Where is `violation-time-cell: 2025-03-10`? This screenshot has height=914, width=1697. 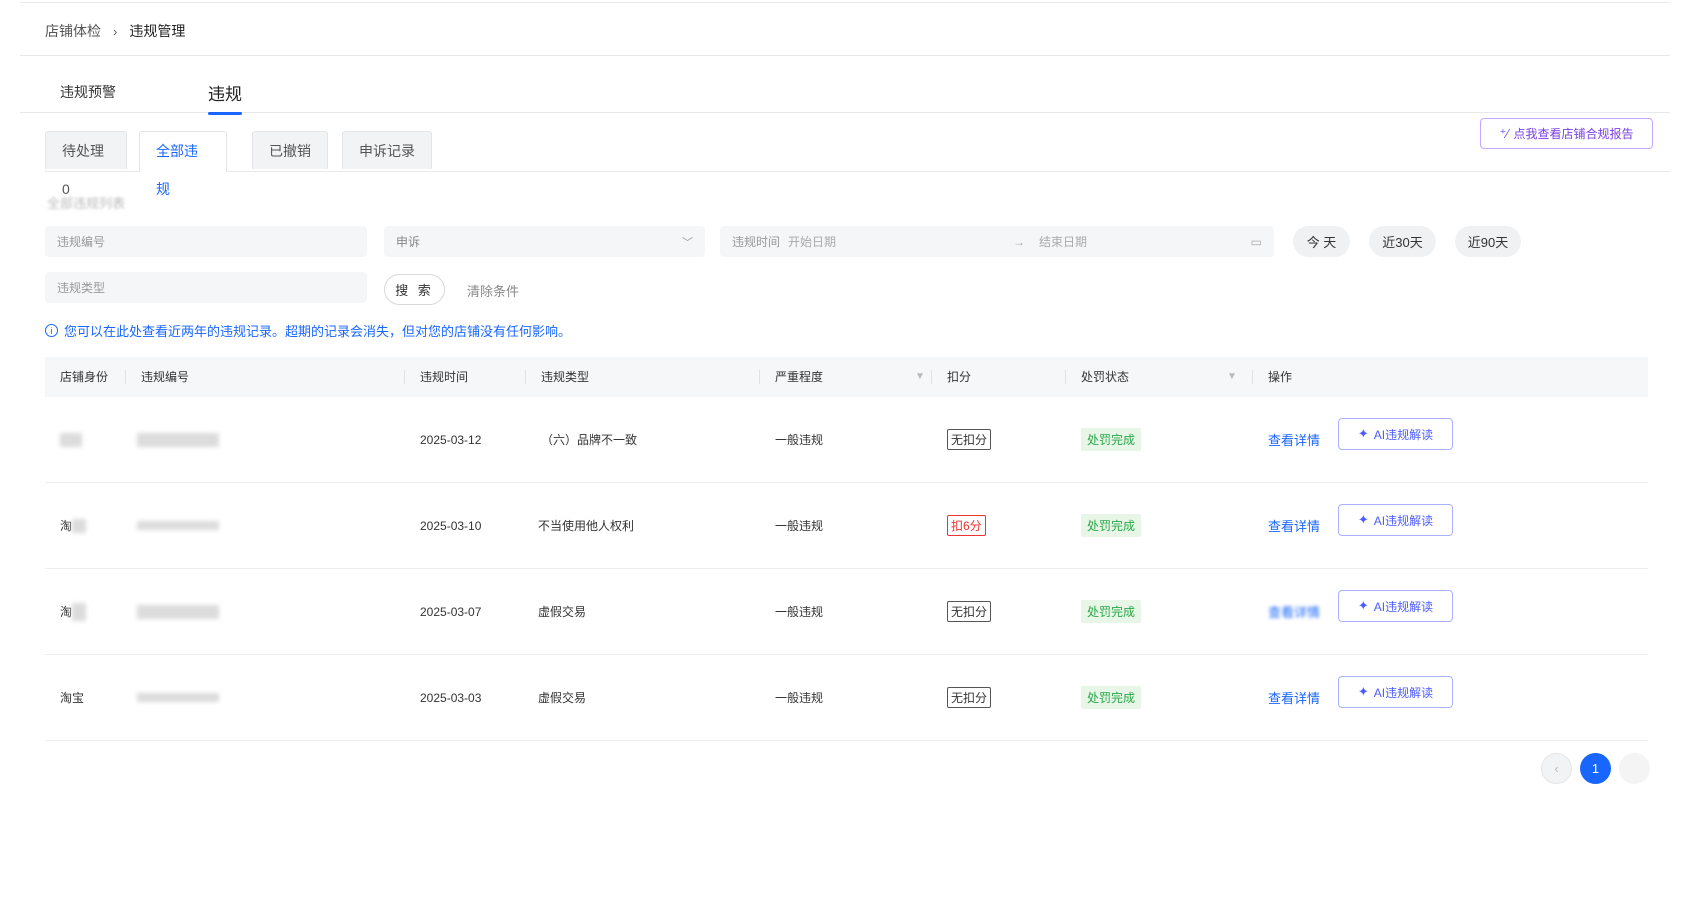 violation-time-cell: 2025-03-10 is located at coordinates (451, 525).